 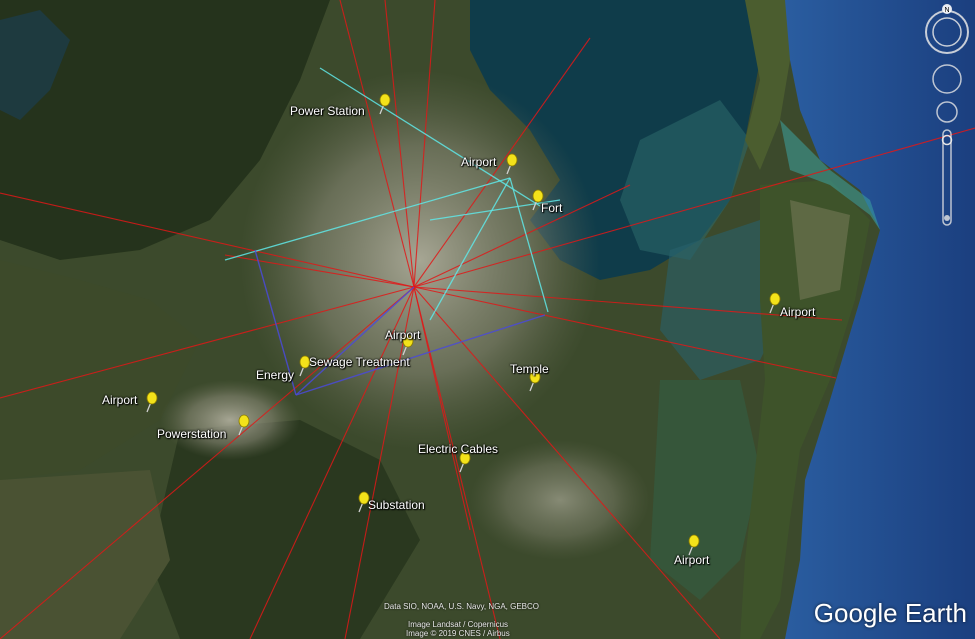 What do you see at coordinates (402, 335) in the screenshot?
I see `placemark-label-airport-central: Airport` at bounding box center [402, 335].